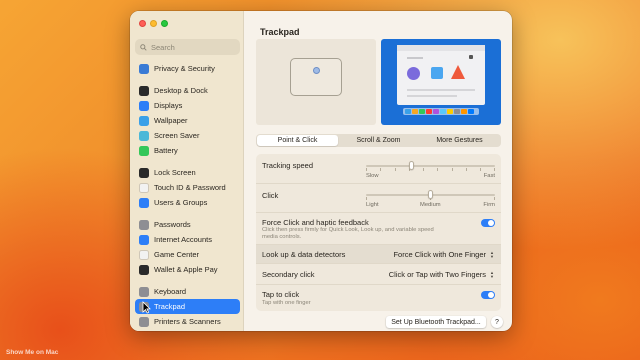  I want to click on screensaver-icon, so click(144, 135).